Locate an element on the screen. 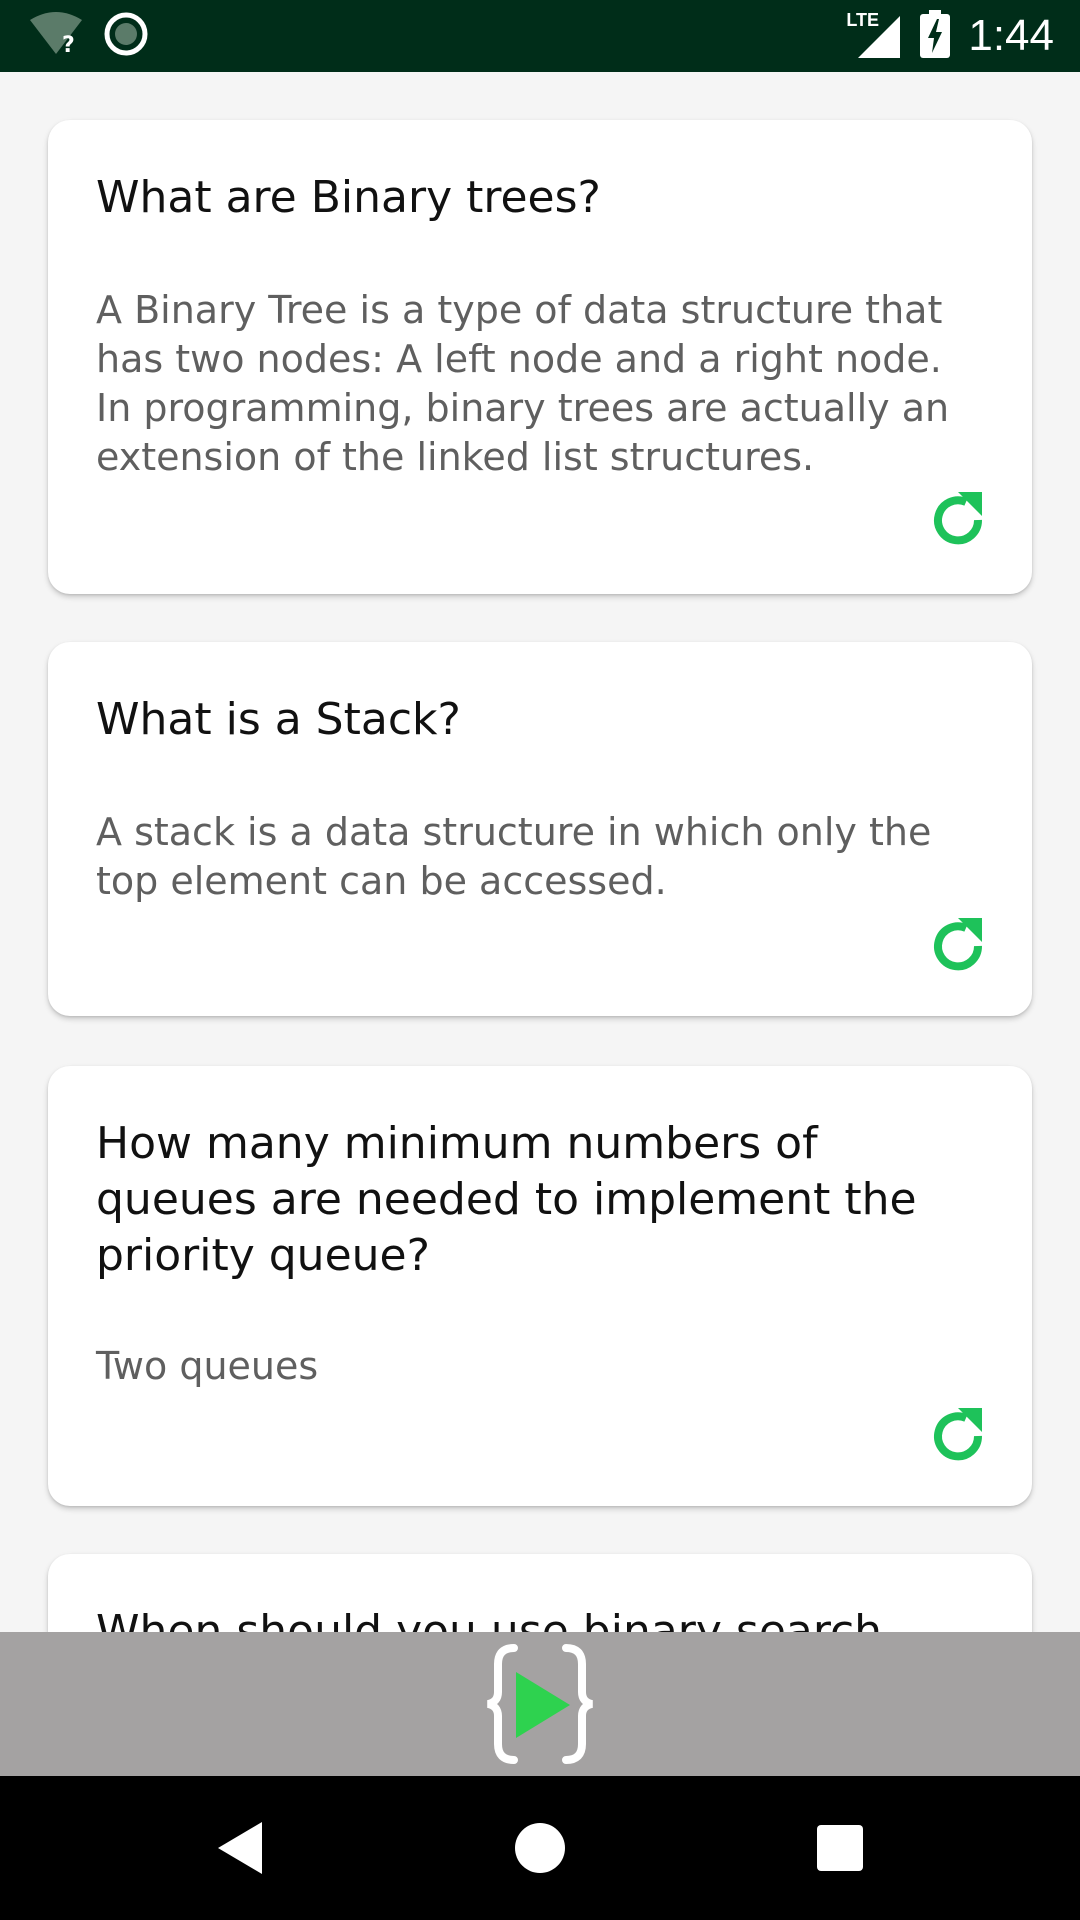 The height and width of the screenshot is (1920, 1080). cell-signal-icon: LTE is located at coordinates (874, 35).